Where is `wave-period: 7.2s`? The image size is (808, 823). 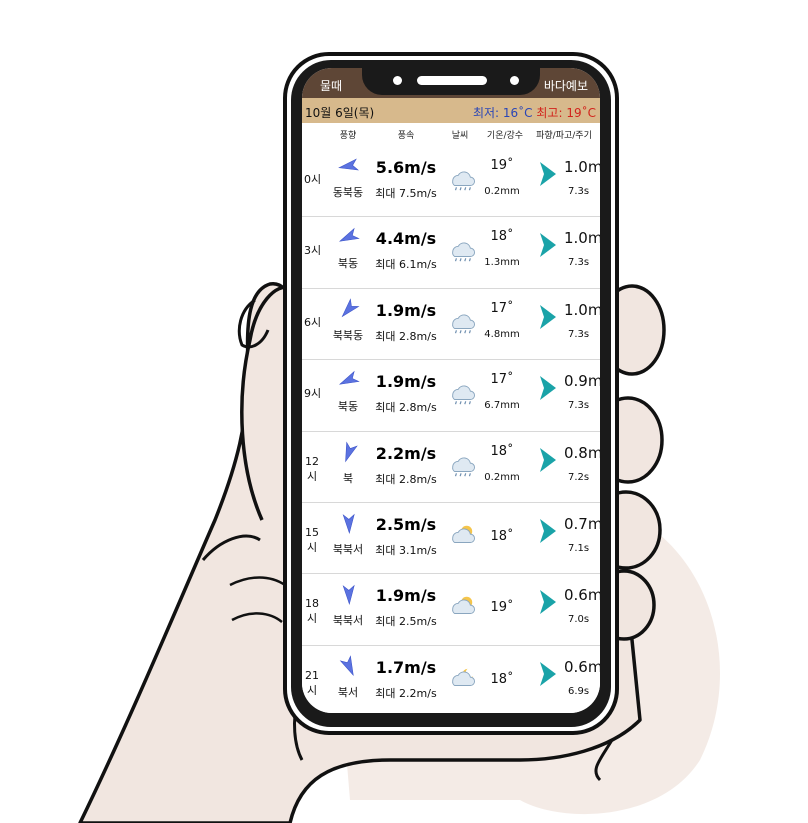 wave-period: 7.2s is located at coordinates (579, 477).